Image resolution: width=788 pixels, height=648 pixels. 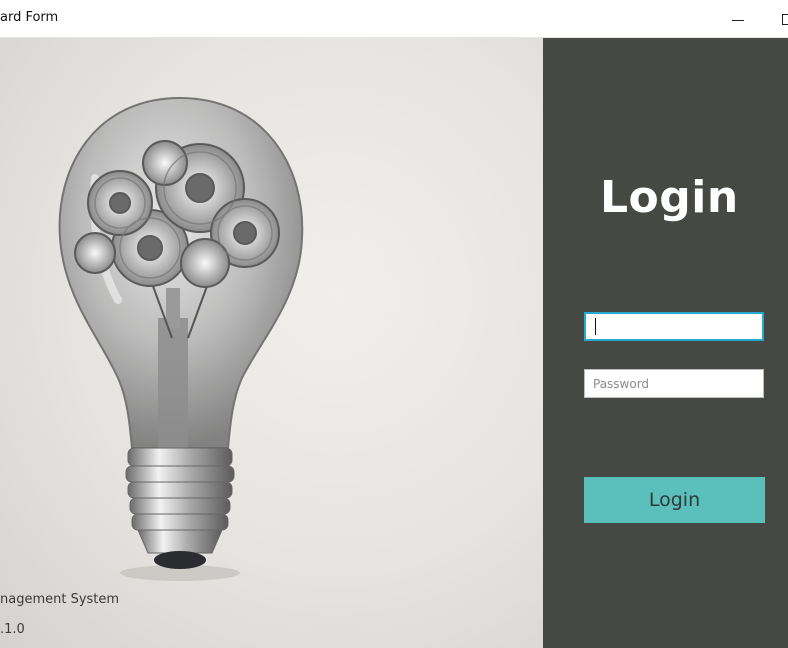 What do you see at coordinates (669, 197) in the screenshot?
I see `login-heading: Login` at bounding box center [669, 197].